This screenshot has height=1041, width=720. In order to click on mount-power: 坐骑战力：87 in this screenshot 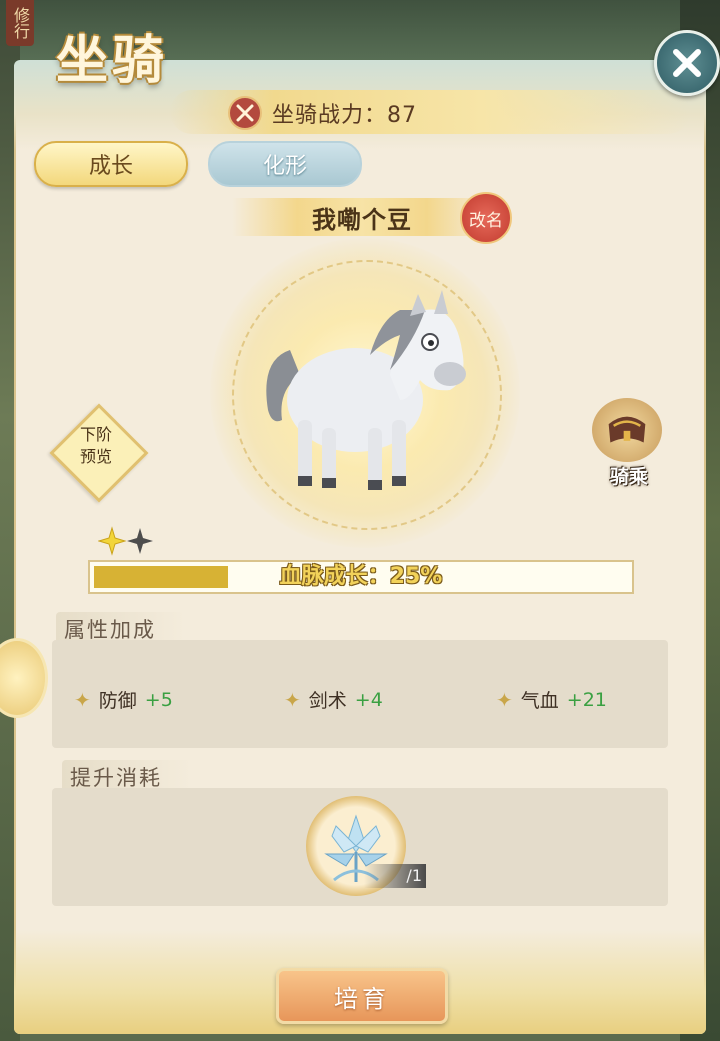, I will do `click(322, 113)`.